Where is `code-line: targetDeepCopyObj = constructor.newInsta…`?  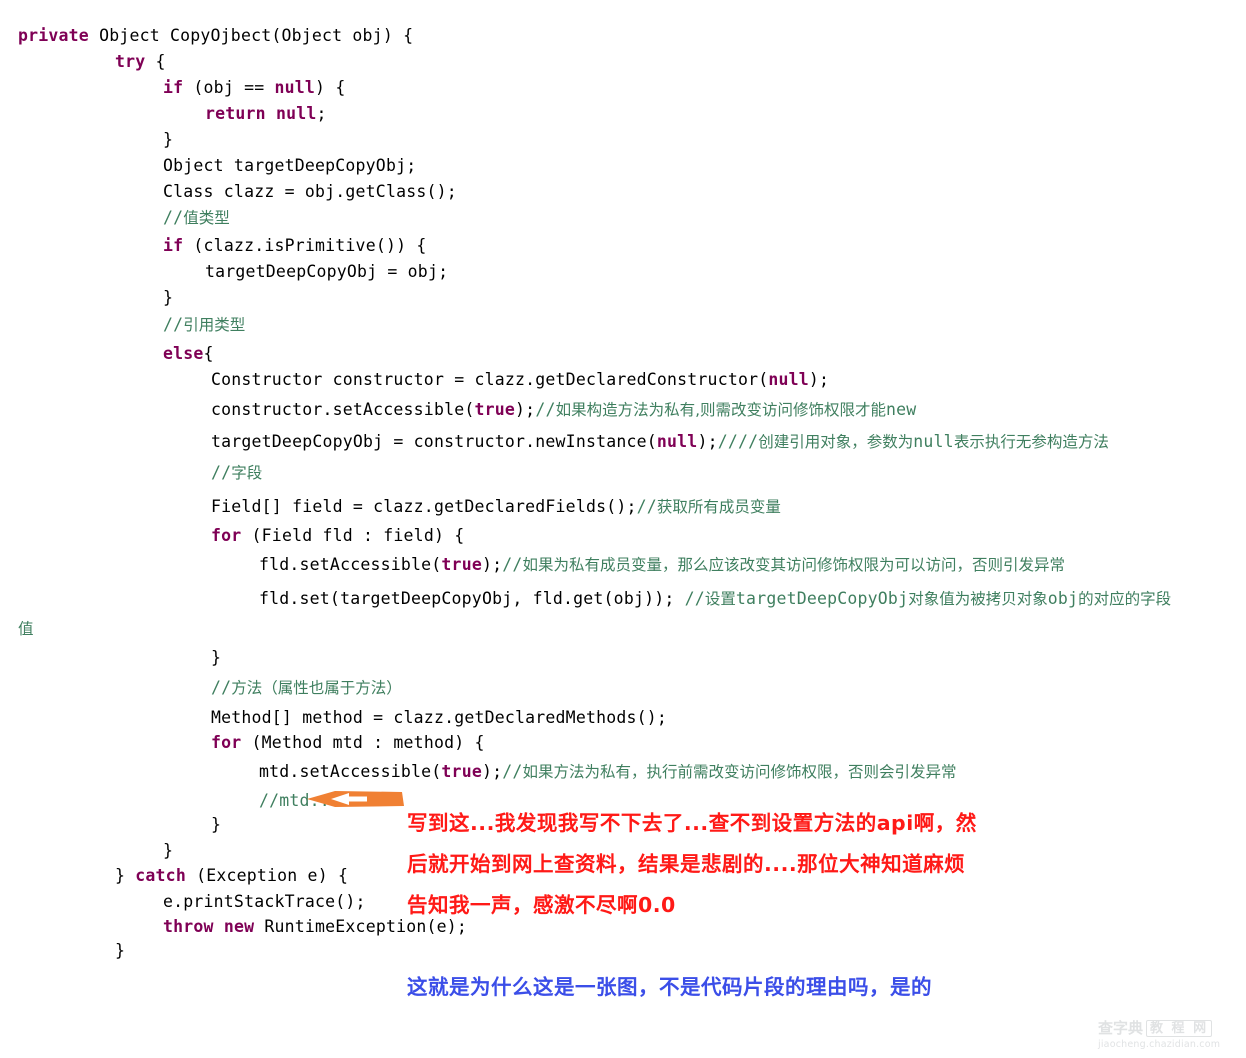 code-line: targetDeepCopyObj = constructor.newInsta… is located at coordinates (660, 442).